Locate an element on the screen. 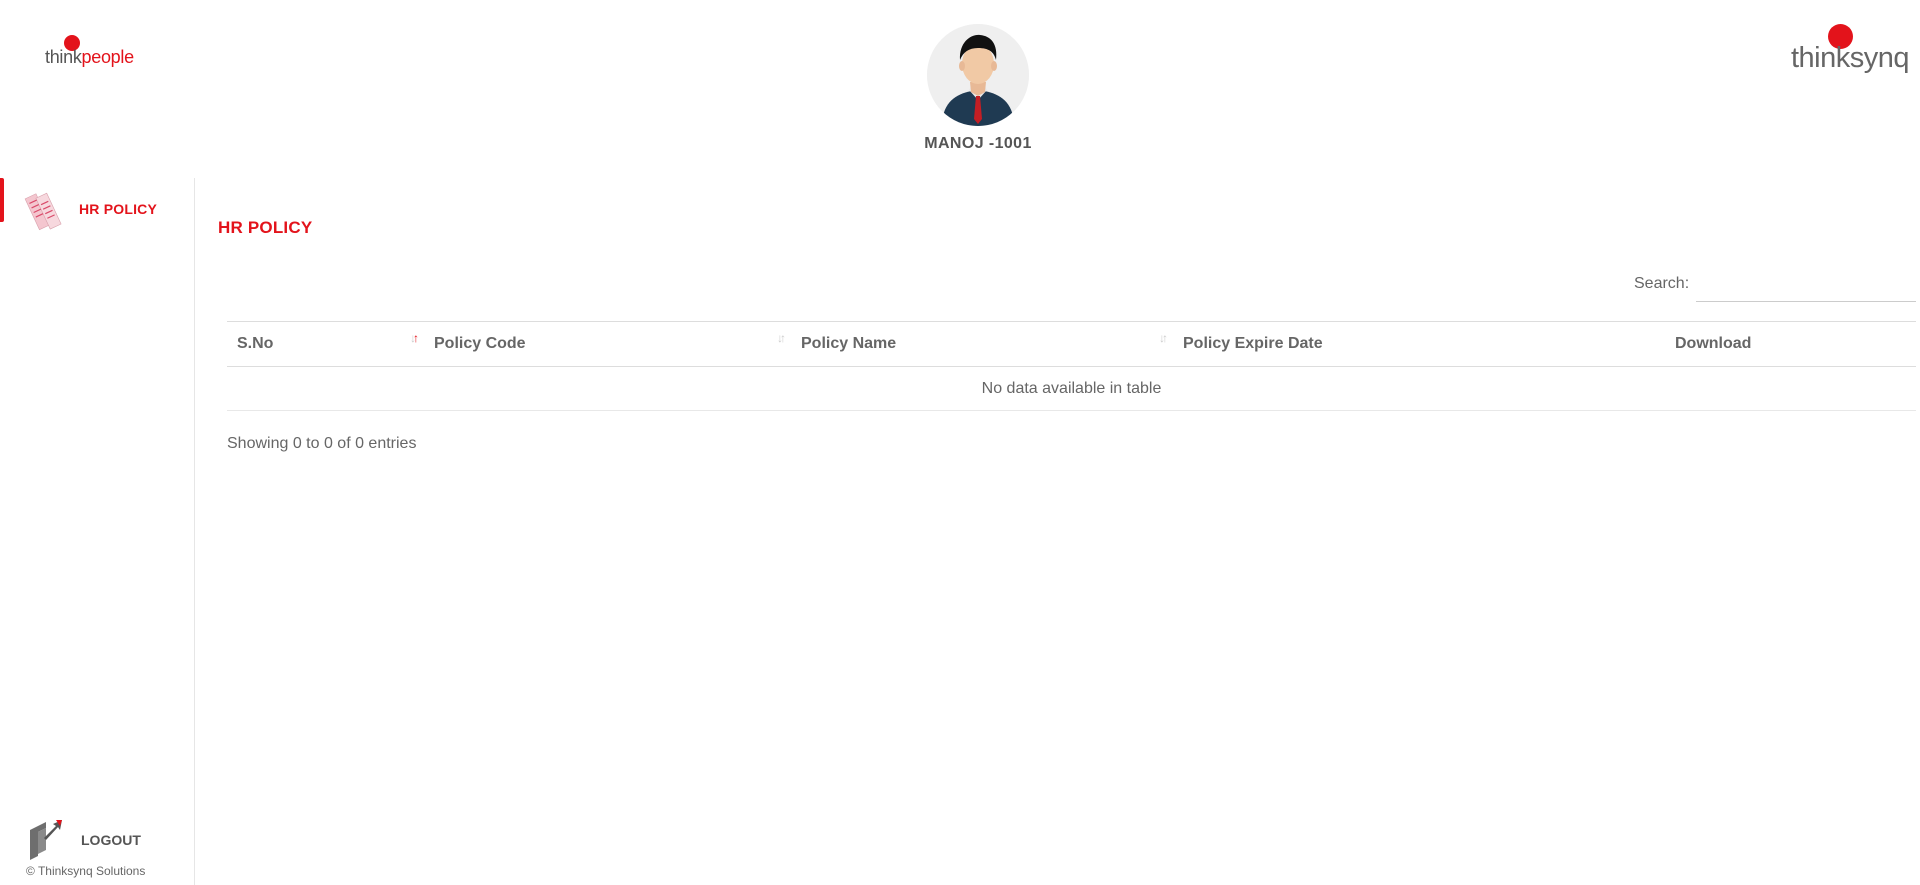 This screenshot has height=885, width=1920. thinksynq-logo: thinksynq is located at coordinates (1850, 50).